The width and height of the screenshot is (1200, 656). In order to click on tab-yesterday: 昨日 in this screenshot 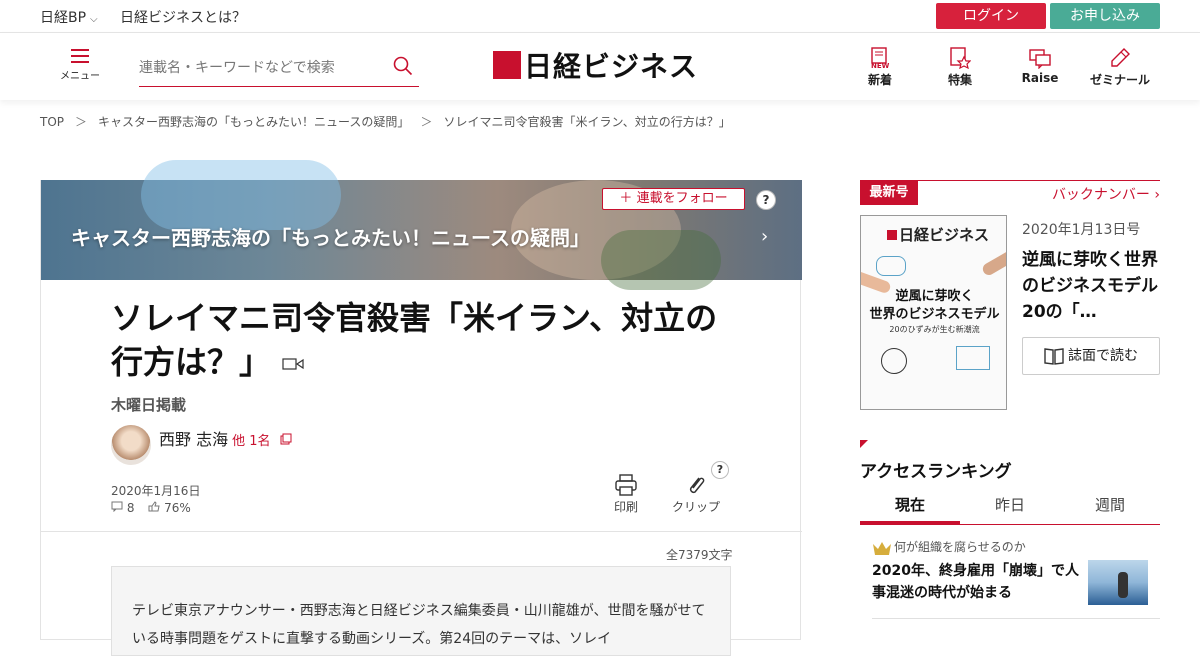, I will do `click(1010, 508)`.